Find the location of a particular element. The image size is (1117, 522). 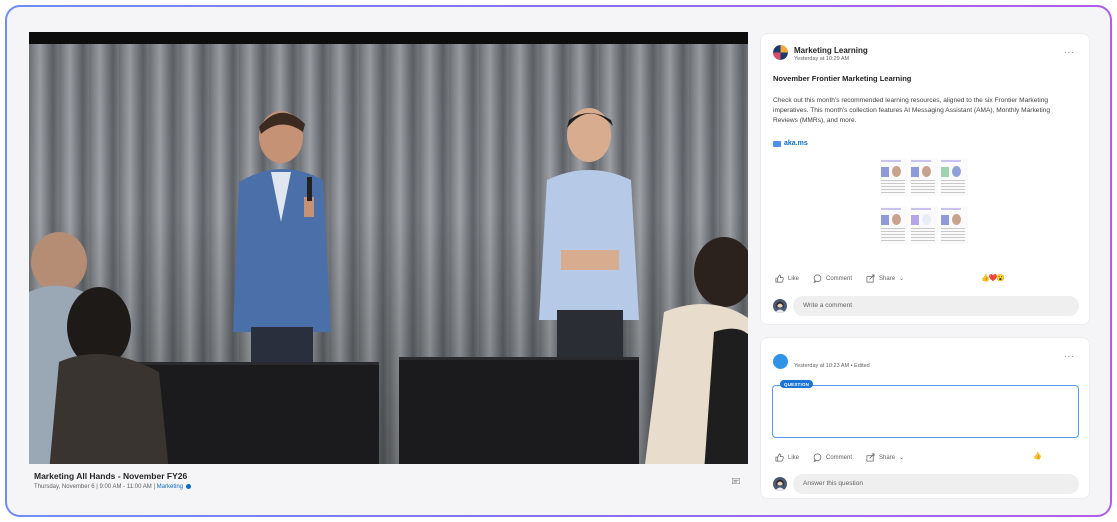

audience-left is located at coordinates (99, 348).